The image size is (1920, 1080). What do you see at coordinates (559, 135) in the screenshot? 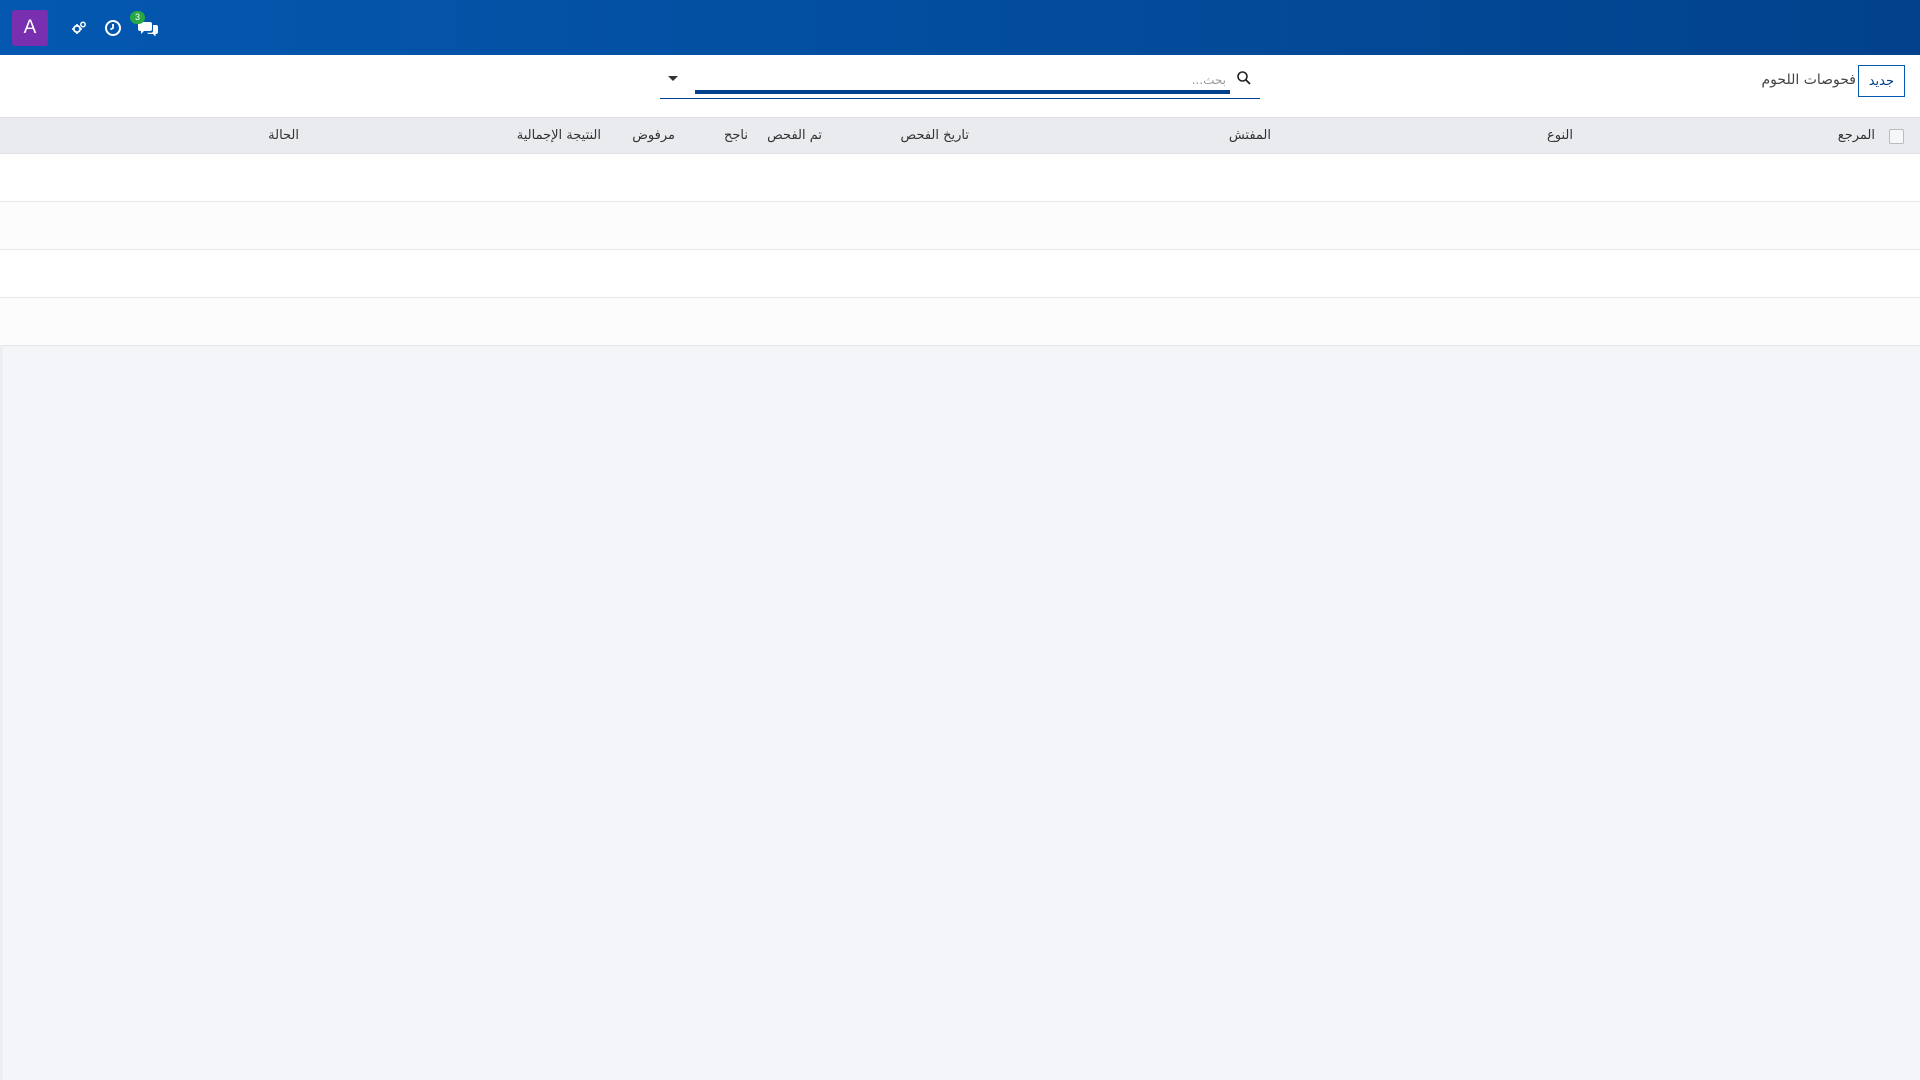
I see `column-header-overall-result: النتيجة الإجمالية` at bounding box center [559, 135].